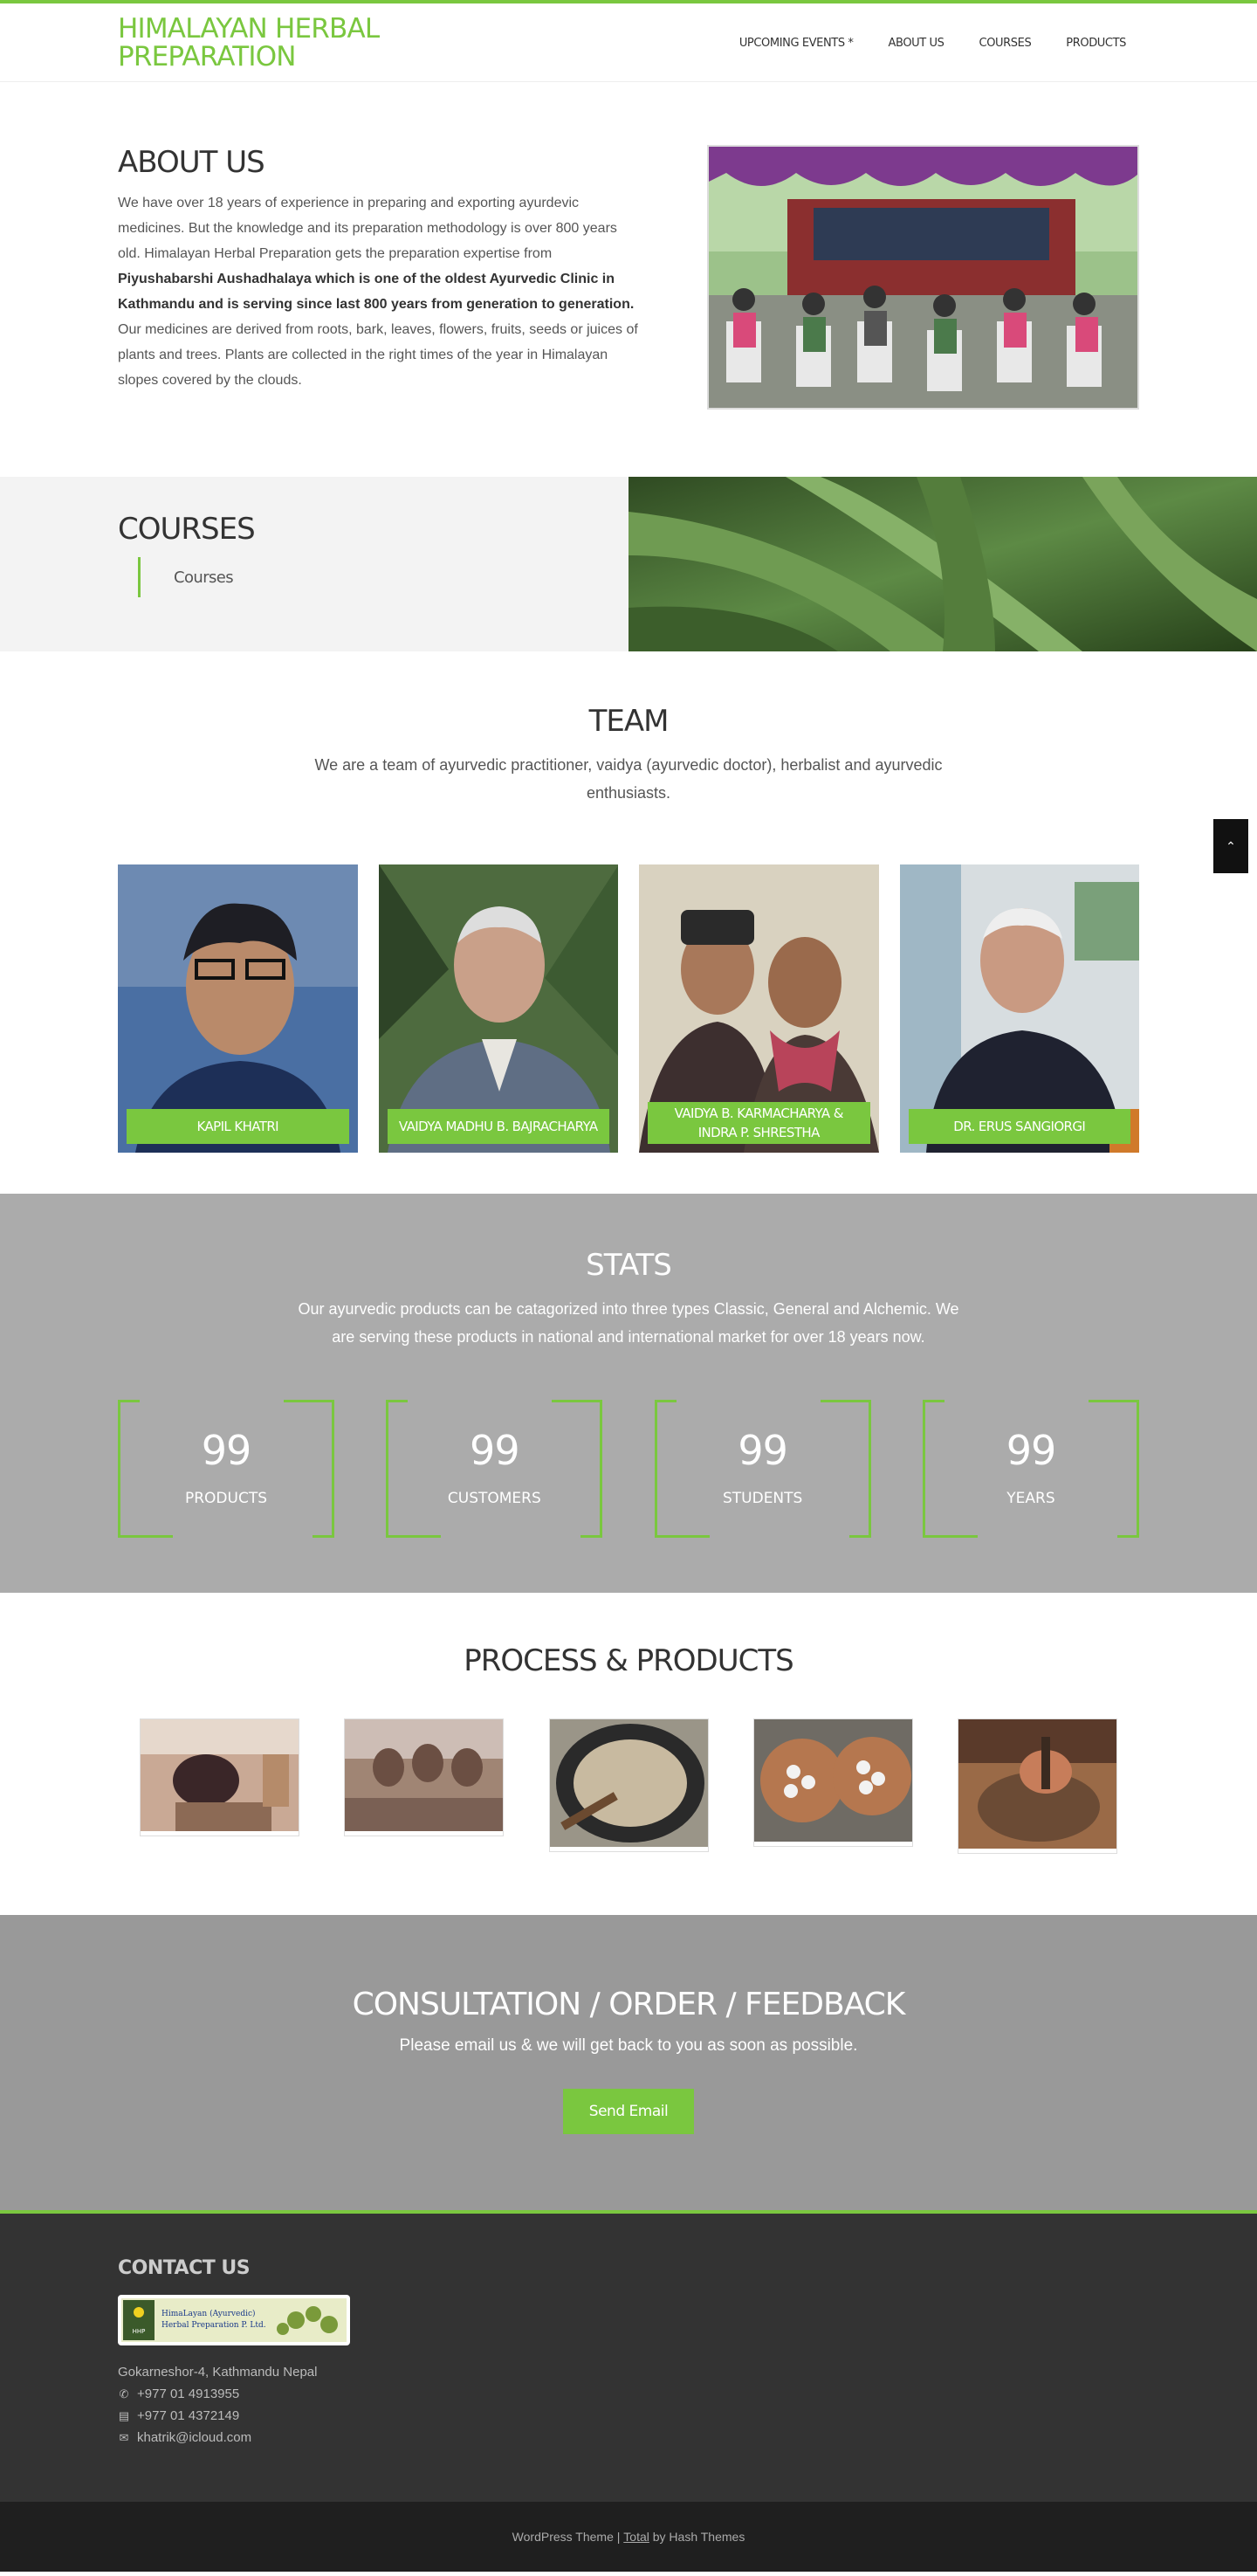  I want to click on stat-label: PRODUCTS, so click(226, 1498).